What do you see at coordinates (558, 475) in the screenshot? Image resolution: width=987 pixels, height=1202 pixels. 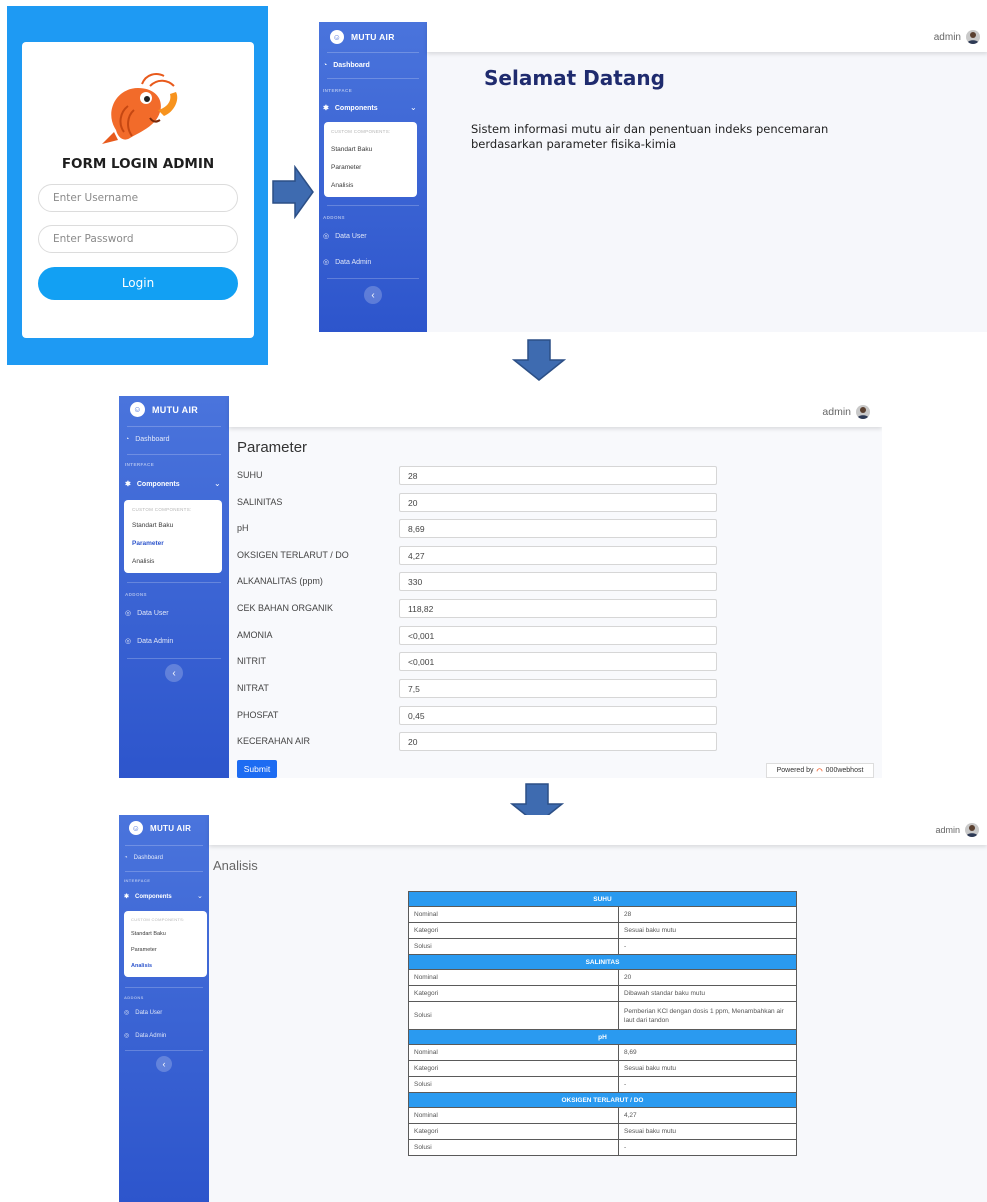 I see `suhu-input: 28` at bounding box center [558, 475].